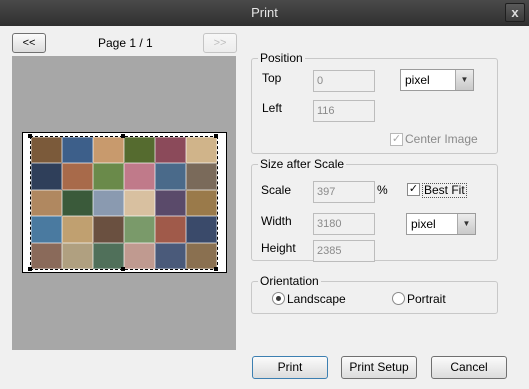  Describe the element at coordinates (316, 299) in the screenshot. I see `landscape-label: Landscape` at that location.